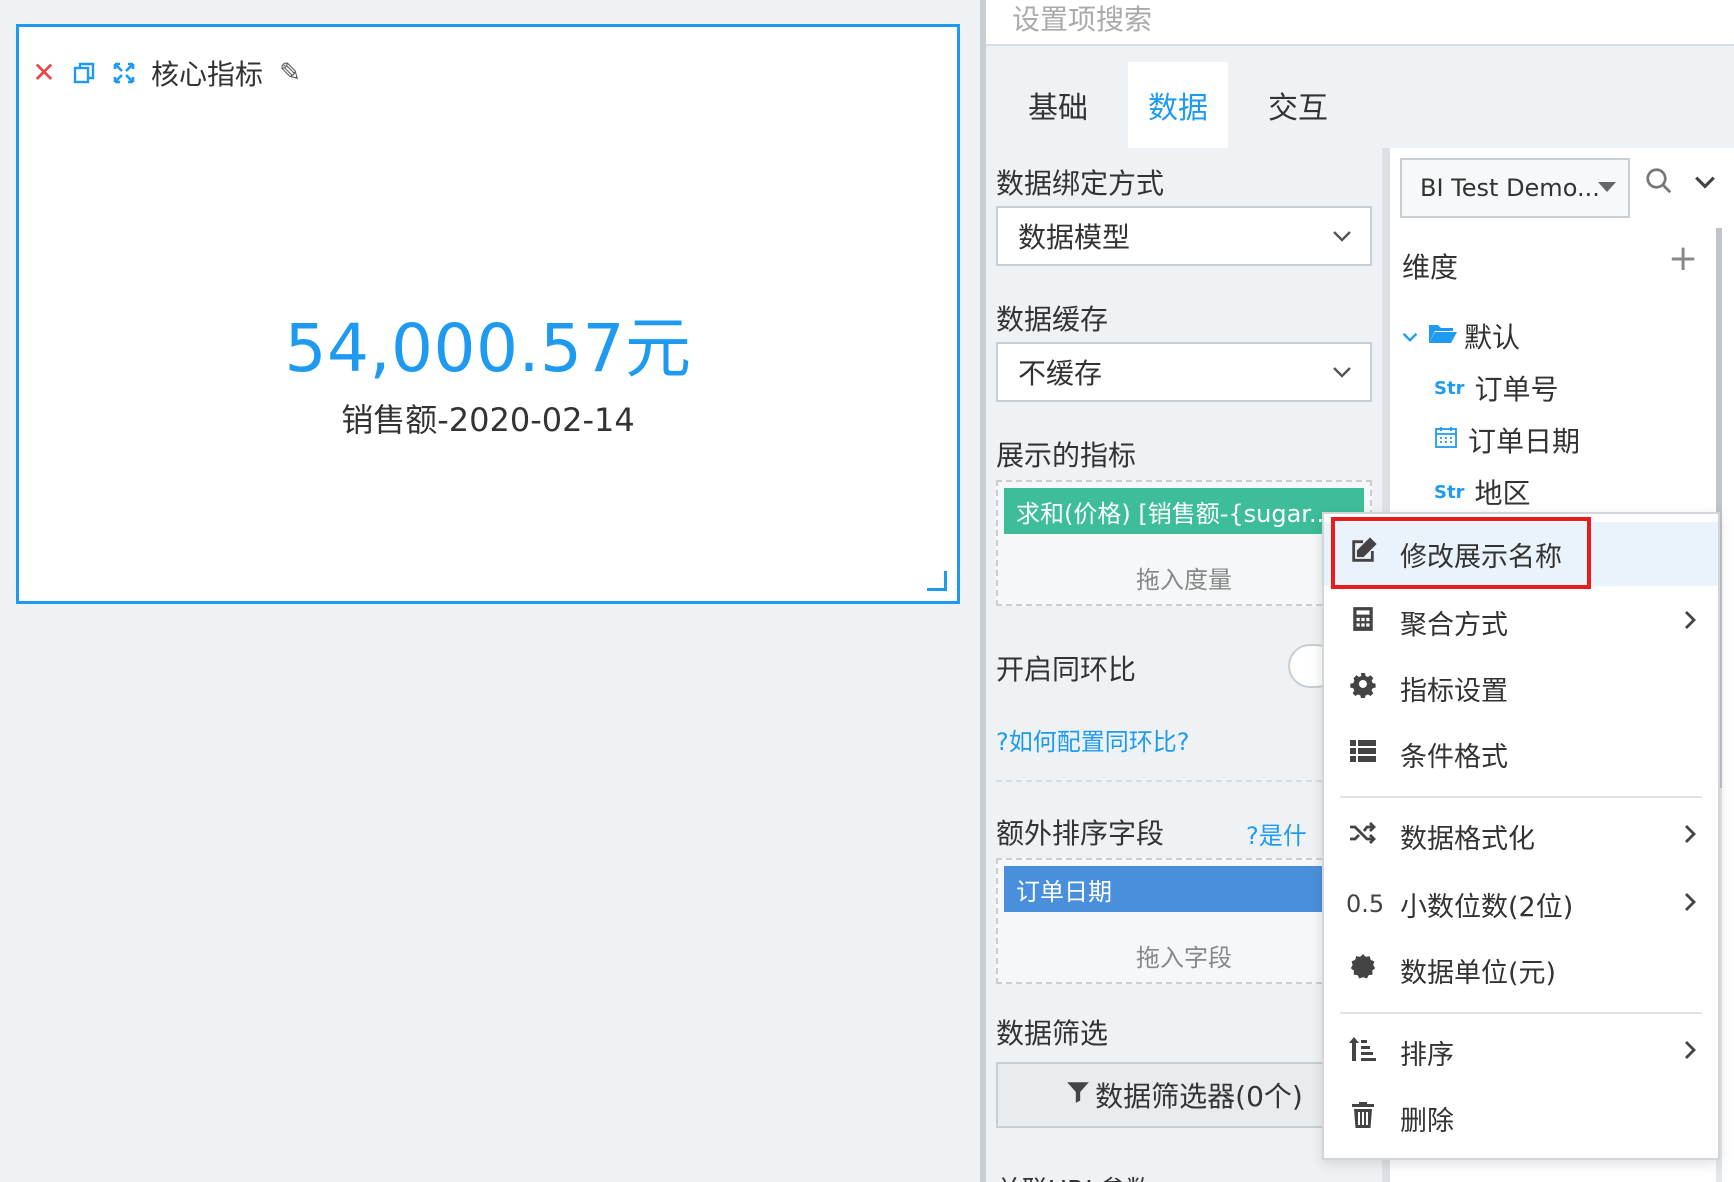 The image size is (1734, 1182). I want to click on filter-label: 数据筛选, so click(1052, 1033).